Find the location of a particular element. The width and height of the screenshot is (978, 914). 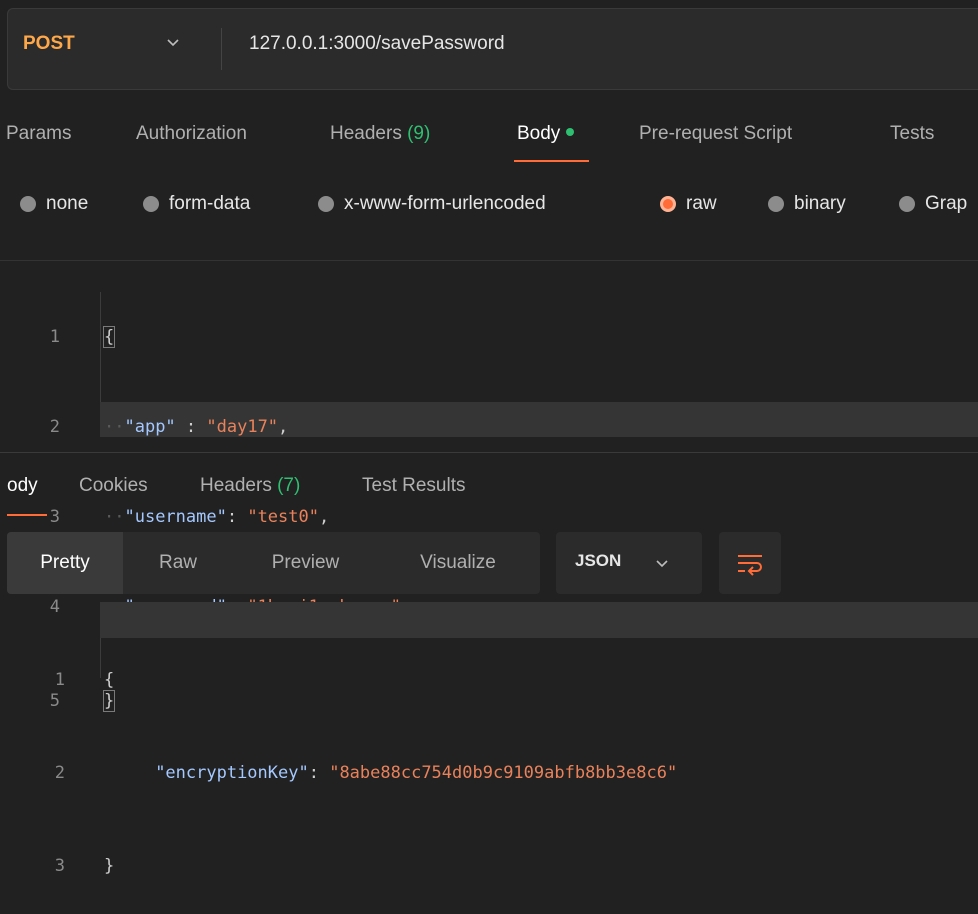

tab-headers: Headers (9) is located at coordinates (380, 134).